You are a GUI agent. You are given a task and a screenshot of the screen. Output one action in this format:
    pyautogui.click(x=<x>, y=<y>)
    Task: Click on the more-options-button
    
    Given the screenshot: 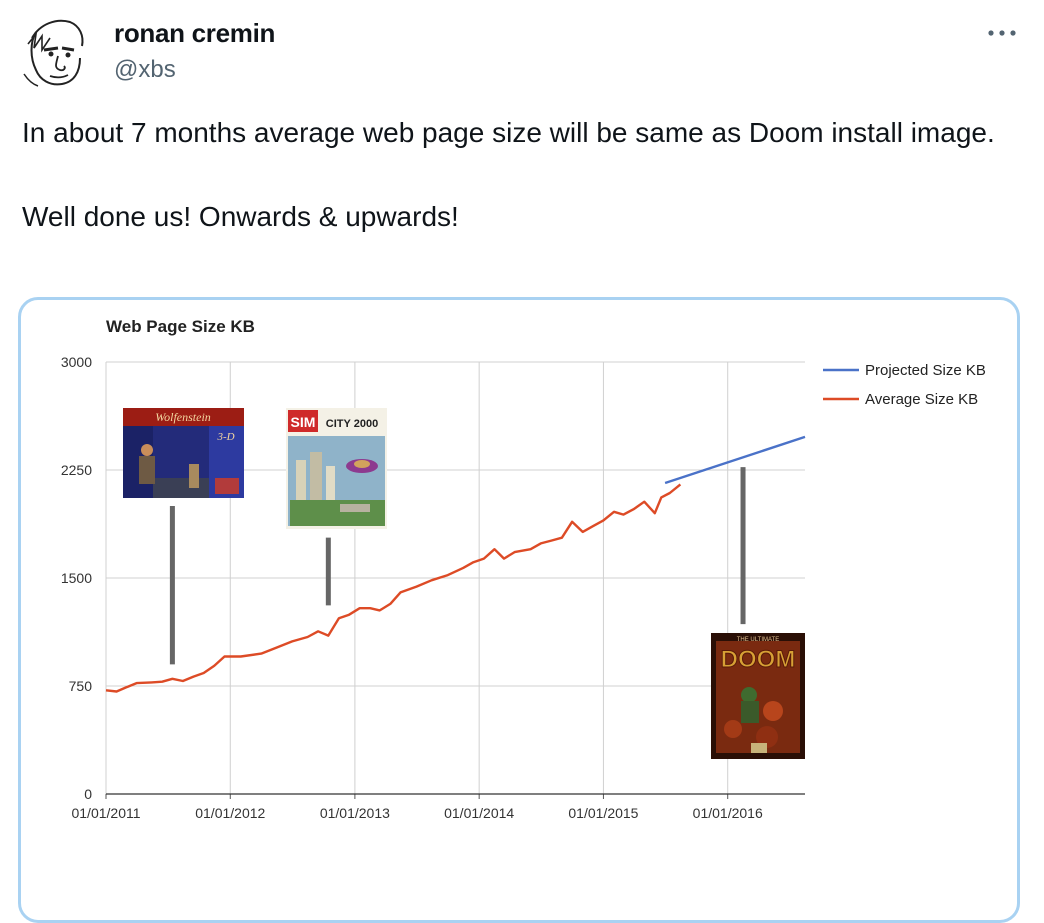 What is the action you would take?
    pyautogui.click(x=1002, y=33)
    